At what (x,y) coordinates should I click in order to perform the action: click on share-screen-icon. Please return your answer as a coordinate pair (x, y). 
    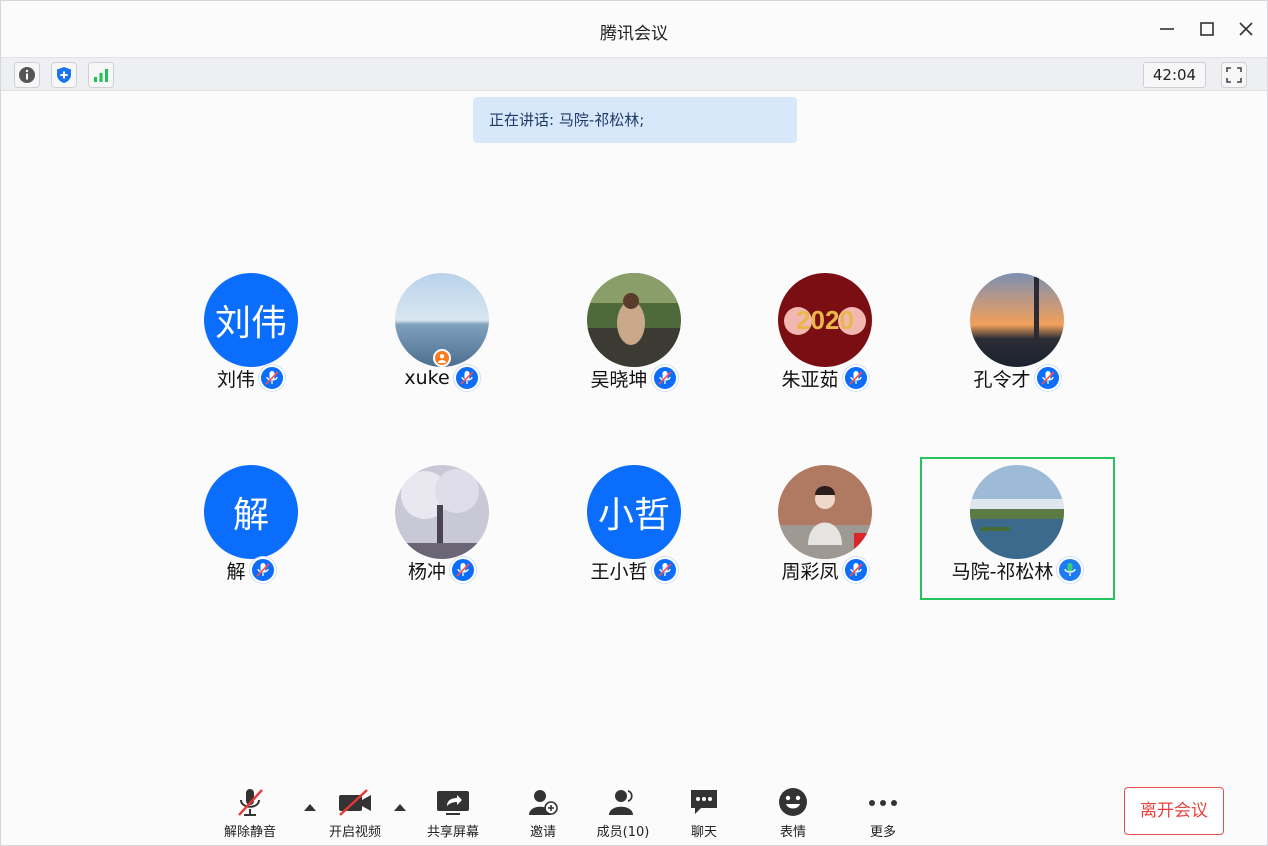
    Looking at the image, I should click on (453, 803).